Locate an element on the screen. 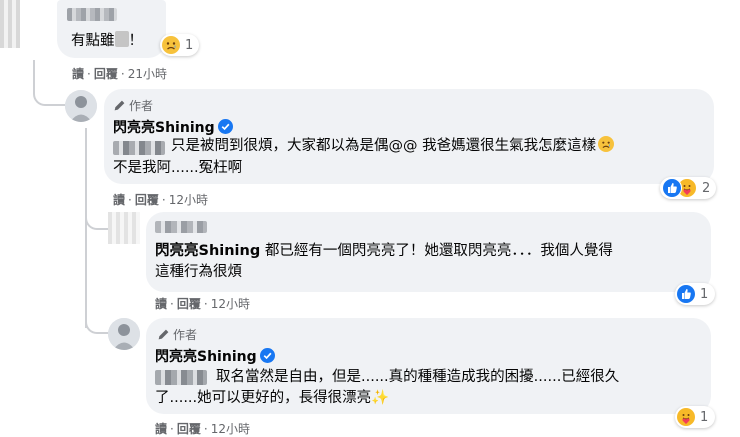 The height and width of the screenshot is (437, 740). thread-line is located at coordinates (86, 228).